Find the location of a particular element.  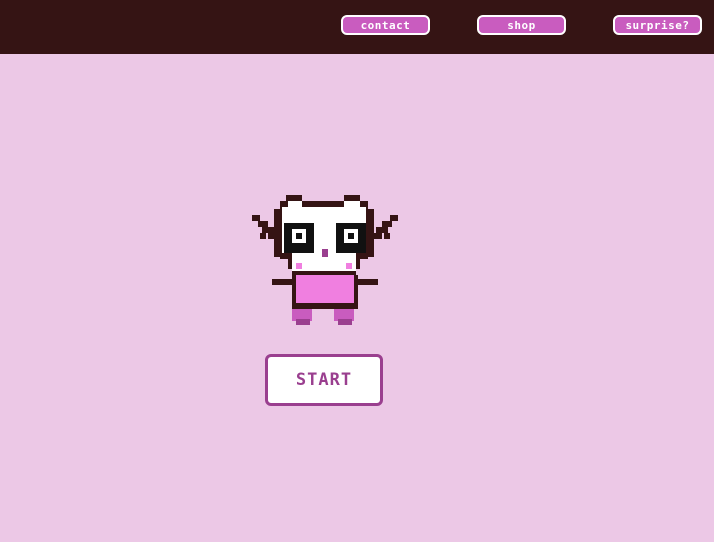

shop-button: shop is located at coordinates (521, 25).